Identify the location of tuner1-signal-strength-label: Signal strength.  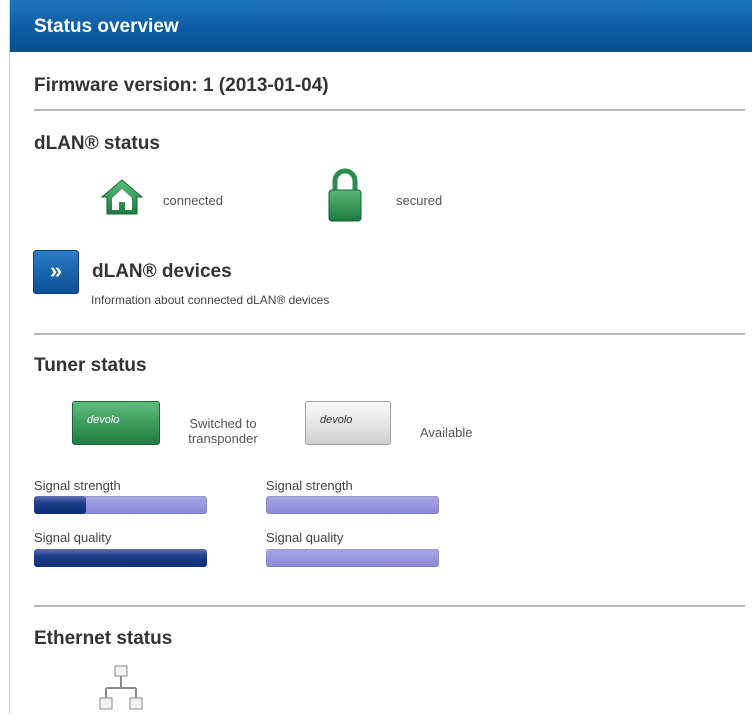
(77, 485).